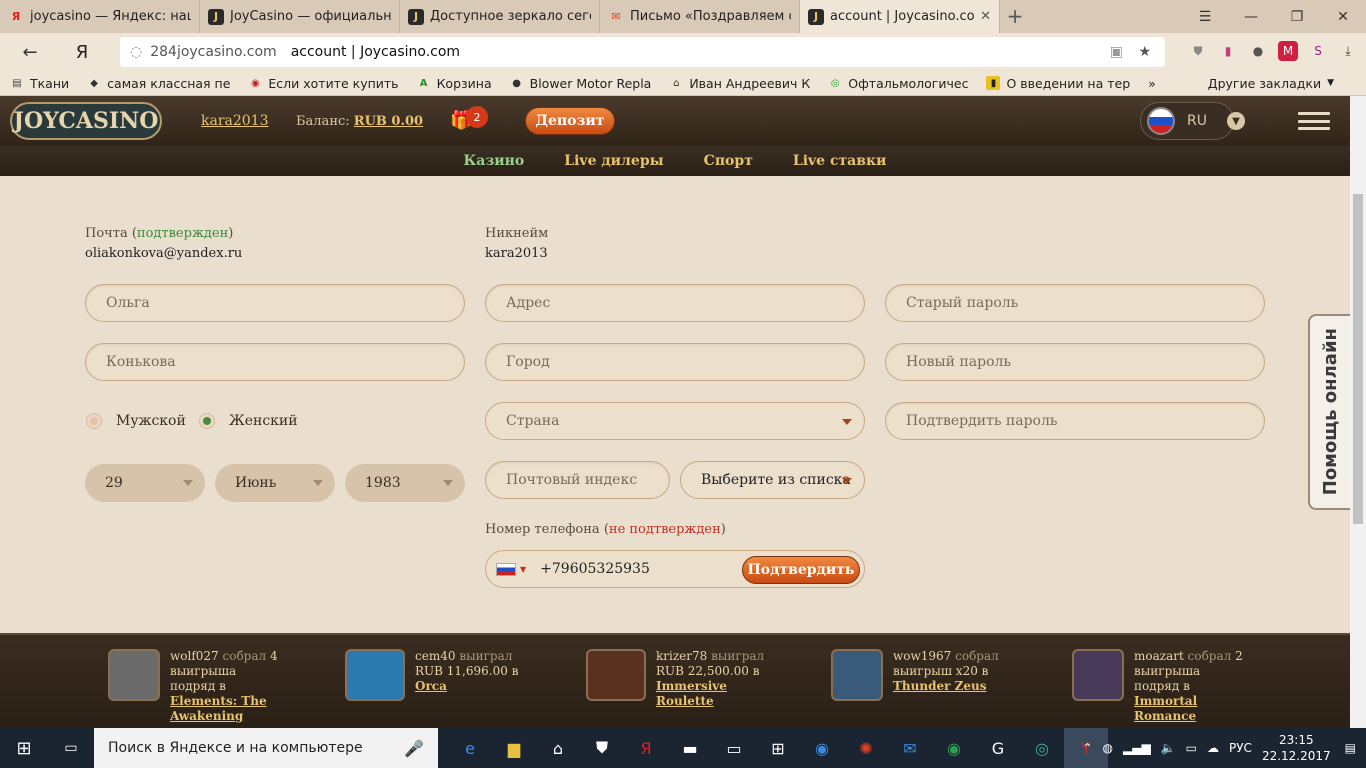 This screenshot has height=768, width=1366. I want to click on bookmark-star-icon: ★, so click(1144, 52).